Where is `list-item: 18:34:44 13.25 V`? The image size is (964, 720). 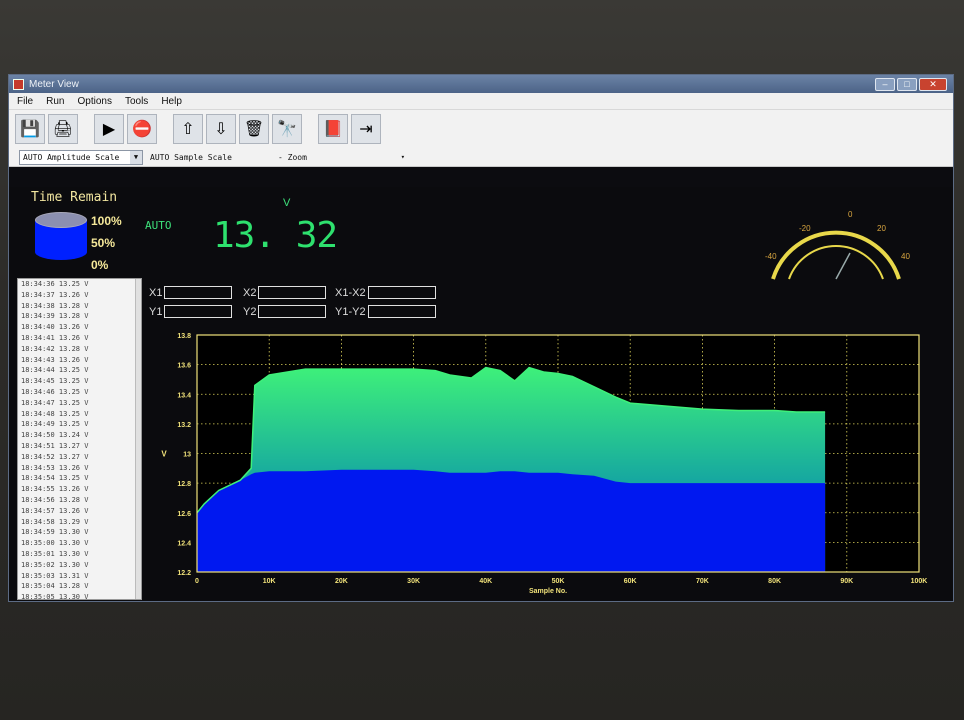
list-item: 18:34:44 13.25 V is located at coordinates (79, 370).